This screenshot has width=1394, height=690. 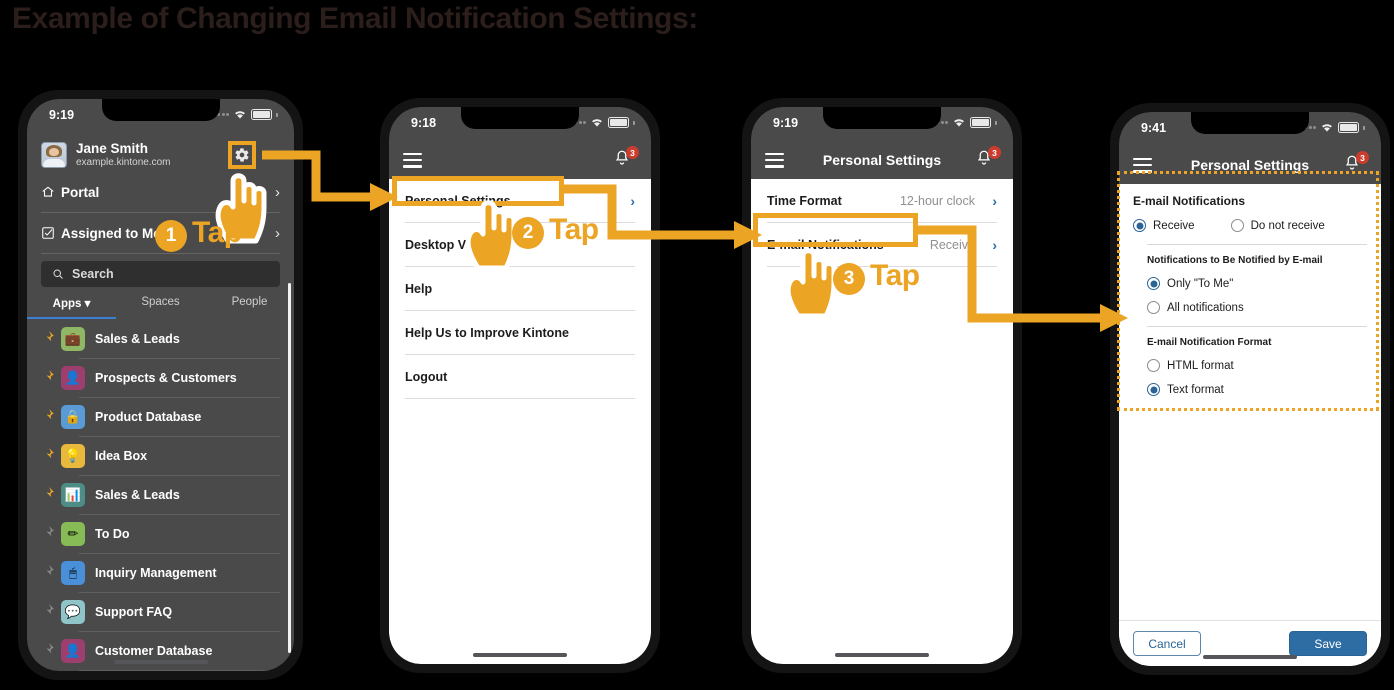 What do you see at coordinates (1205, 307) in the screenshot?
I see `radio-label: All notifications` at bounding box center [1205, 307].